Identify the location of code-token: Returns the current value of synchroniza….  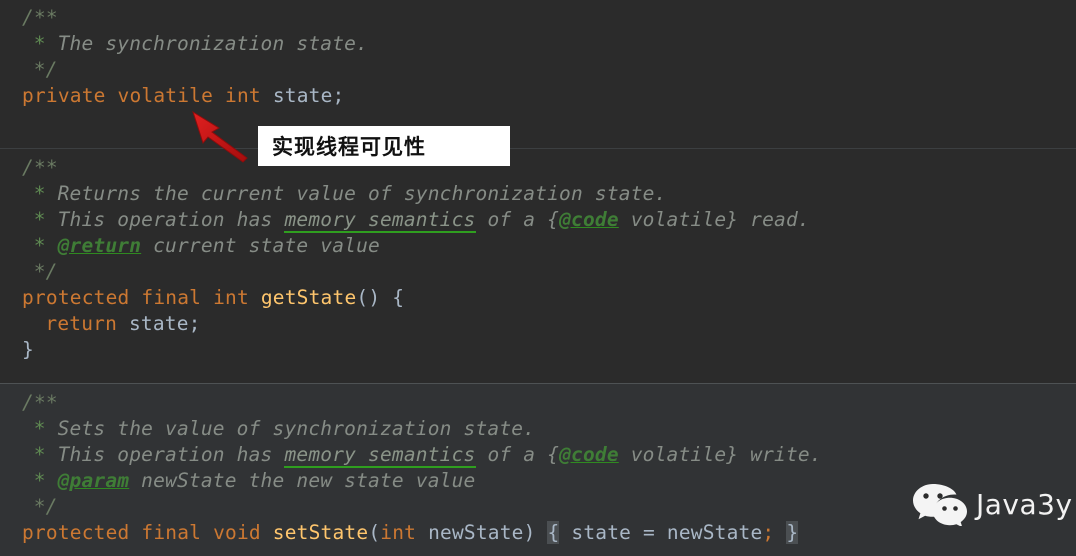
(362, 193).